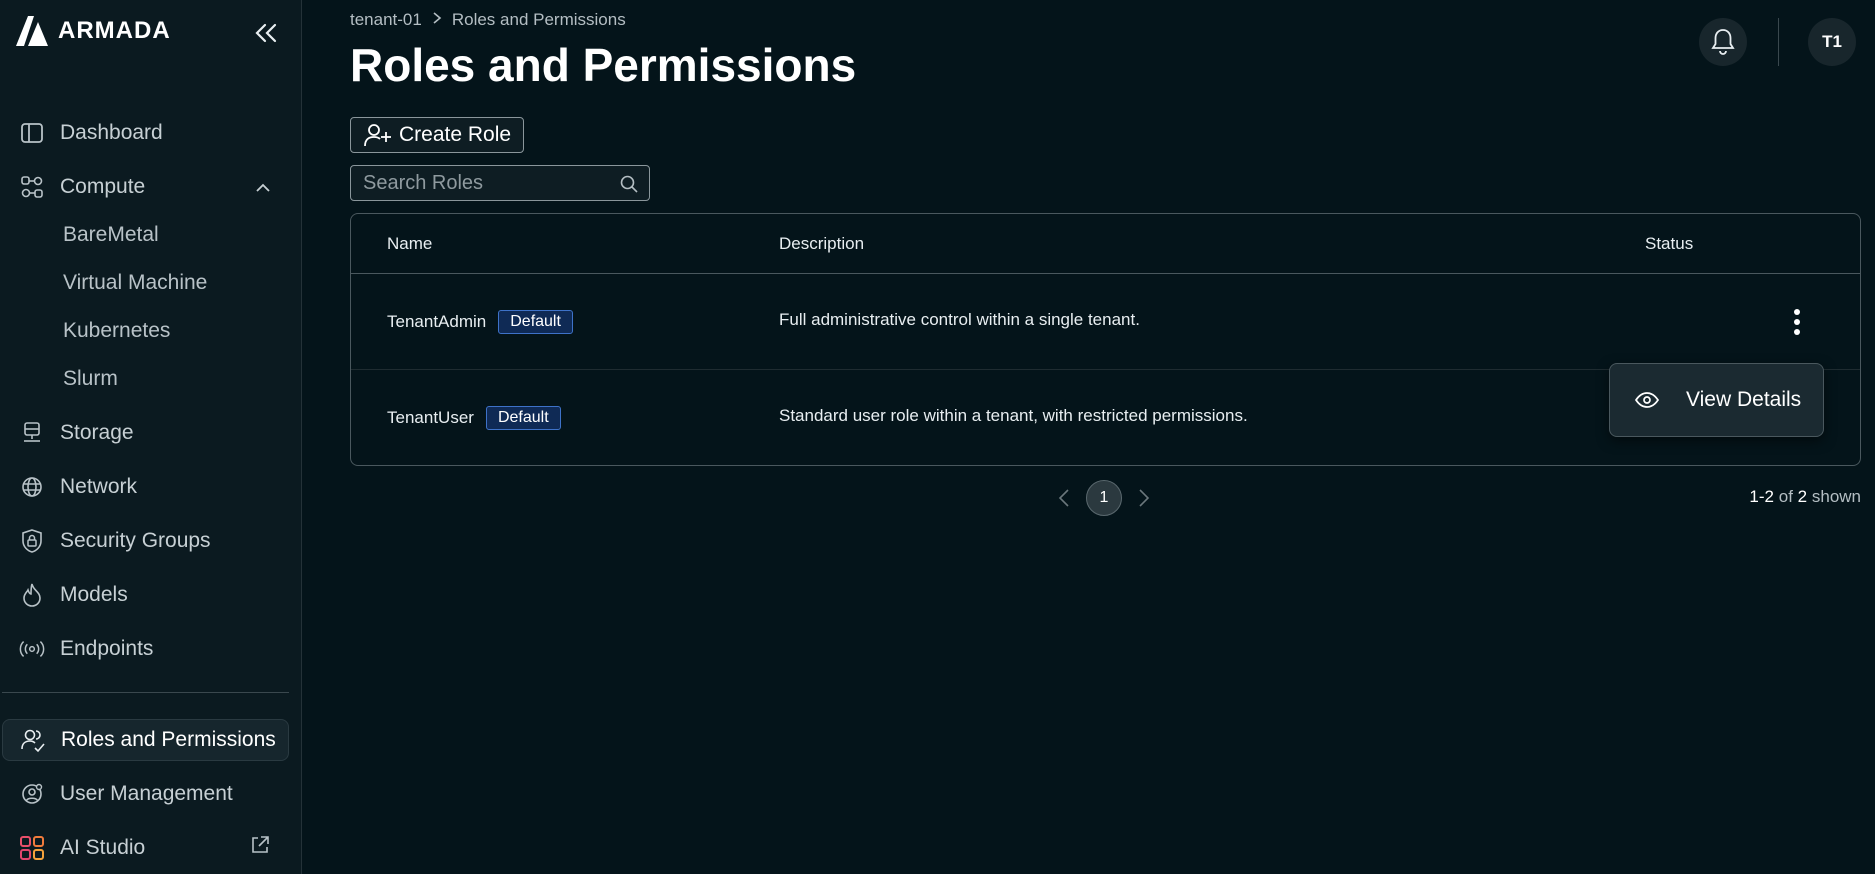  Describe the element at coordinates (168, 739) in the screenshot. I see `sidebar-item-label: Roles and Permissions` at that location.